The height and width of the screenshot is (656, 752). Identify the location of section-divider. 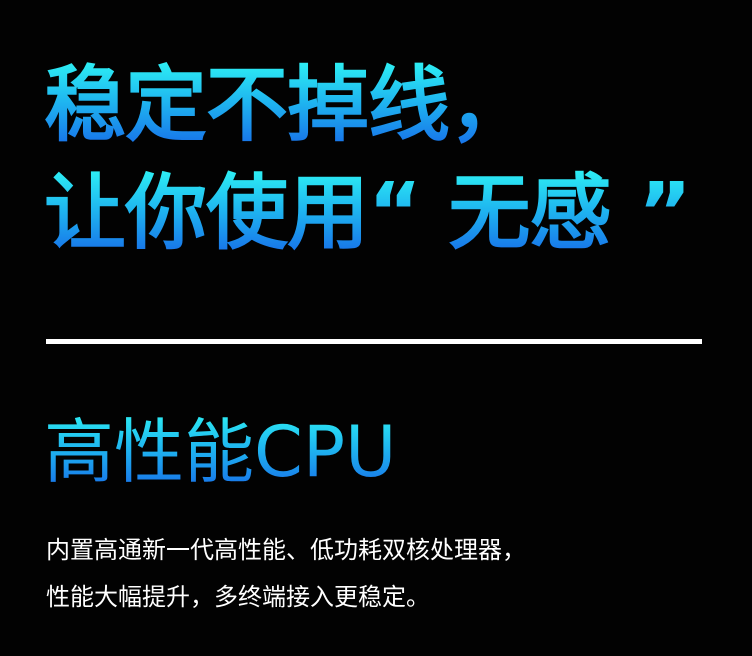
(374, 341).